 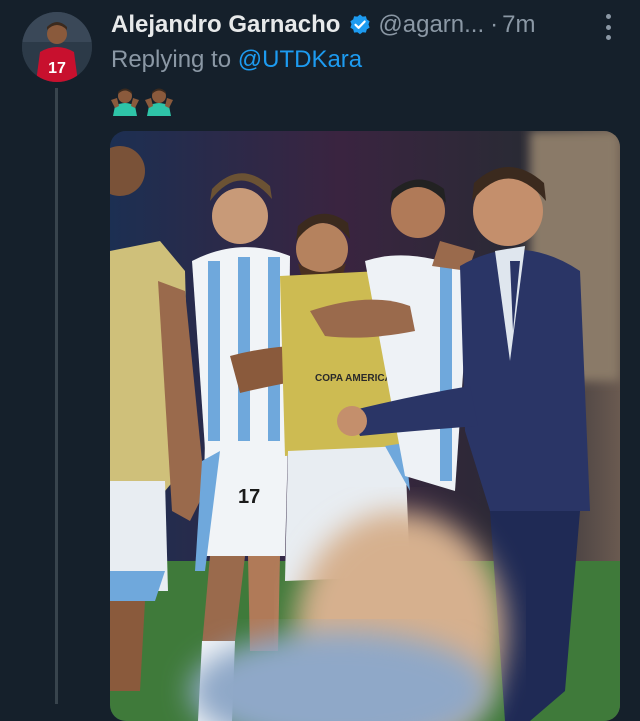 What do you see at coordinates (57, 47) in the screenshot?
I see `avatar: 17` at bounding box center [57, 47].